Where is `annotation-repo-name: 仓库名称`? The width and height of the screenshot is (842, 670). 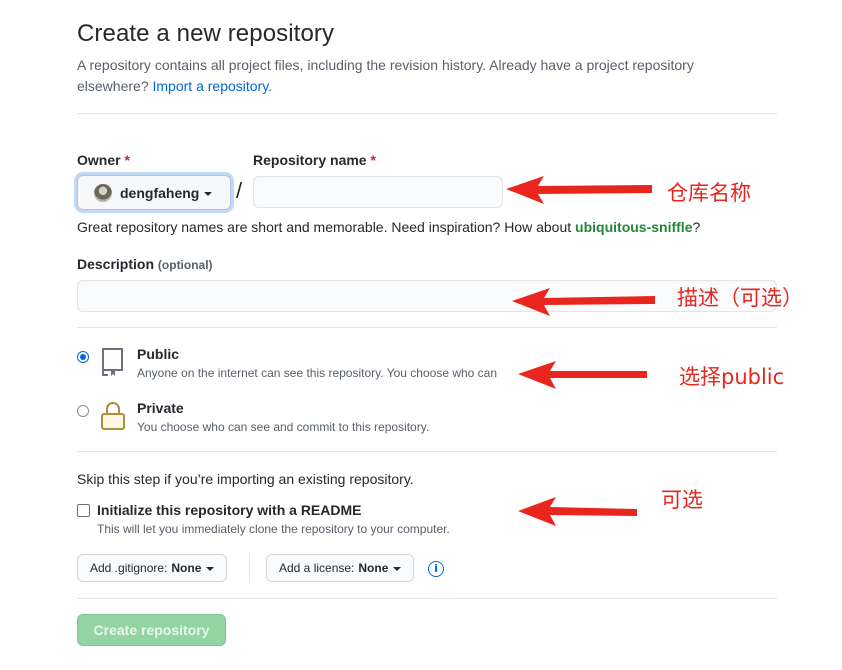
annotation-repo-name: 仓库名称 is located at coordinates (709, 193).